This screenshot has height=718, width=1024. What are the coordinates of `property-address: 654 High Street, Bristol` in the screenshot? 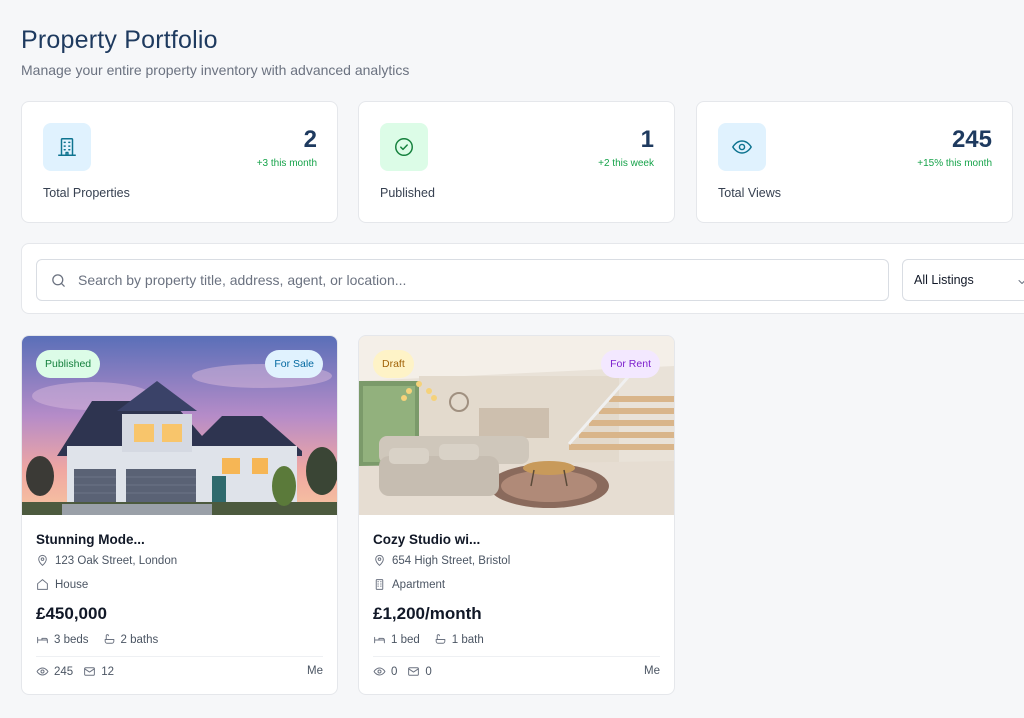 It's located at (451, 560).